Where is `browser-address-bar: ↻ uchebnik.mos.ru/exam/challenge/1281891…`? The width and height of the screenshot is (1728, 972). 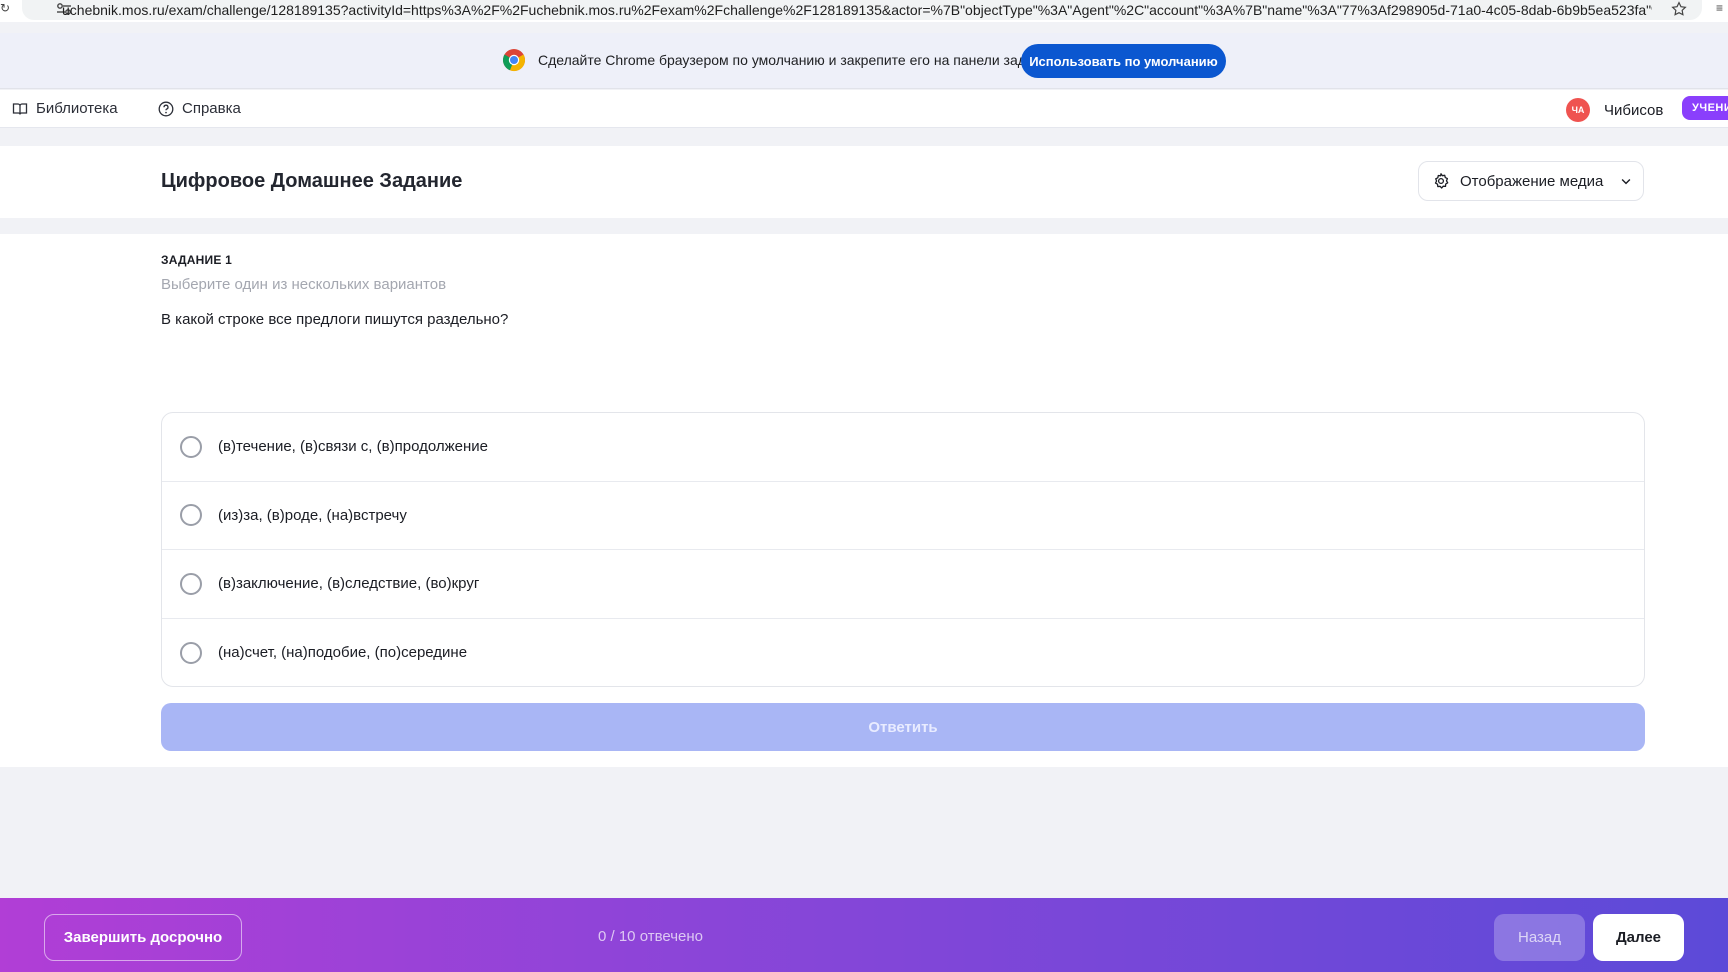 browser-address-bar: ↻ uchebnik.mos.ru/exam/challenge/1281891… is located at coordinates (864, 11).